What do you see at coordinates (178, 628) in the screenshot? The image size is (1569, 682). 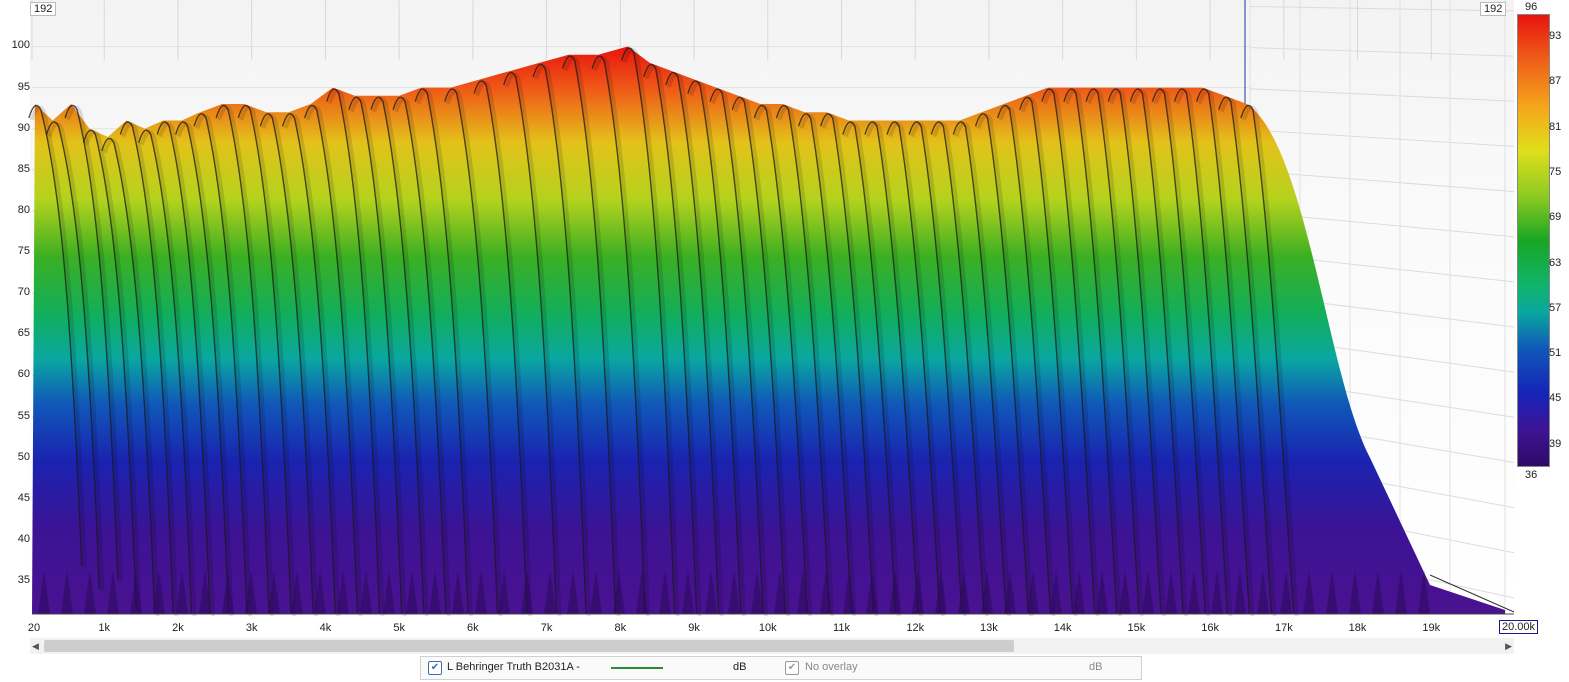 I see `x-tick-label: 2k` at bounding box center [178, 628].